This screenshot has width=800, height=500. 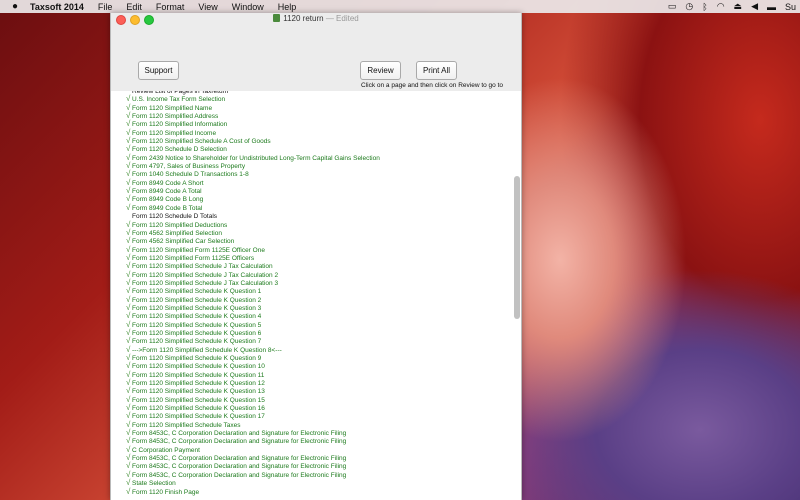 What do you see at coordinates (253, 425) in the screenshot?
I see `list-item: √ Form 1120 Simplified Schedule Taxes` at bounding box center [253, 425].